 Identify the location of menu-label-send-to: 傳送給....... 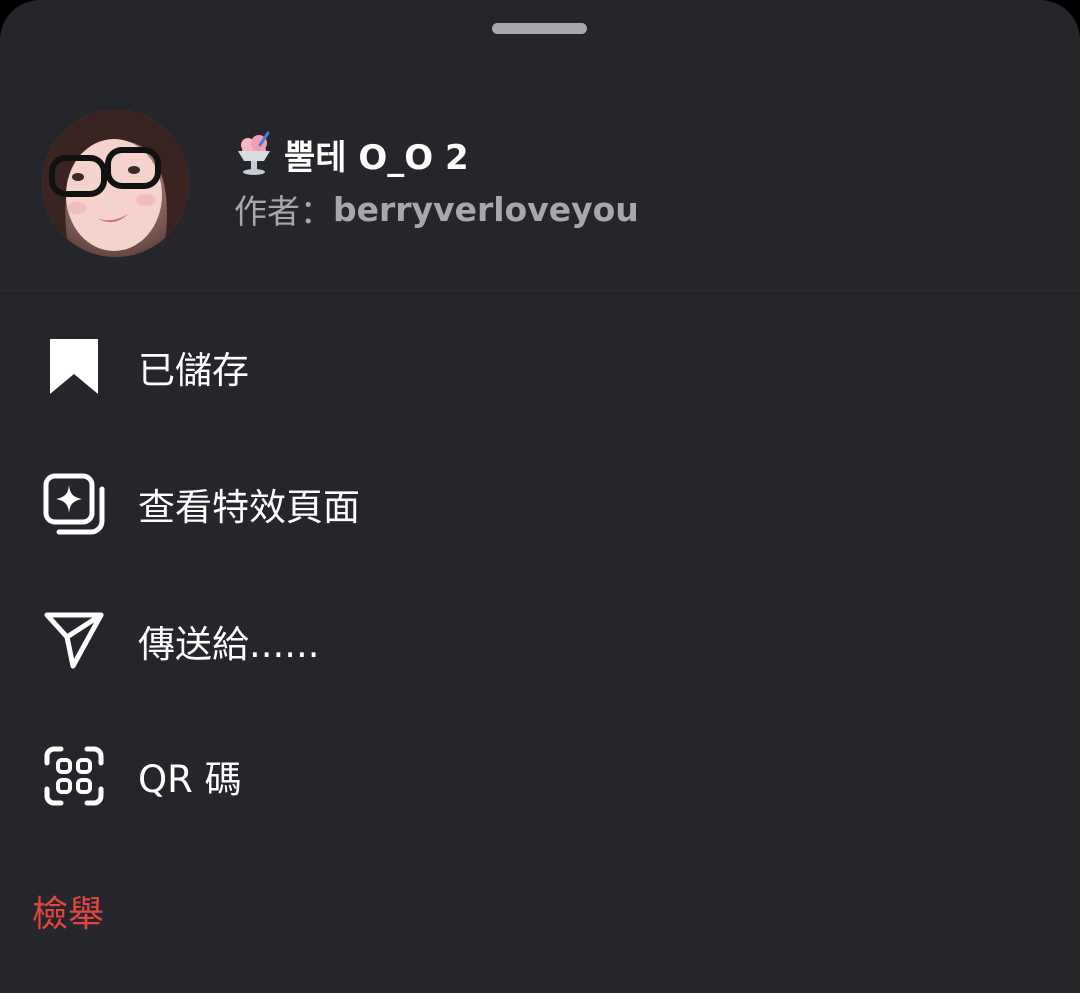
(229, 644).